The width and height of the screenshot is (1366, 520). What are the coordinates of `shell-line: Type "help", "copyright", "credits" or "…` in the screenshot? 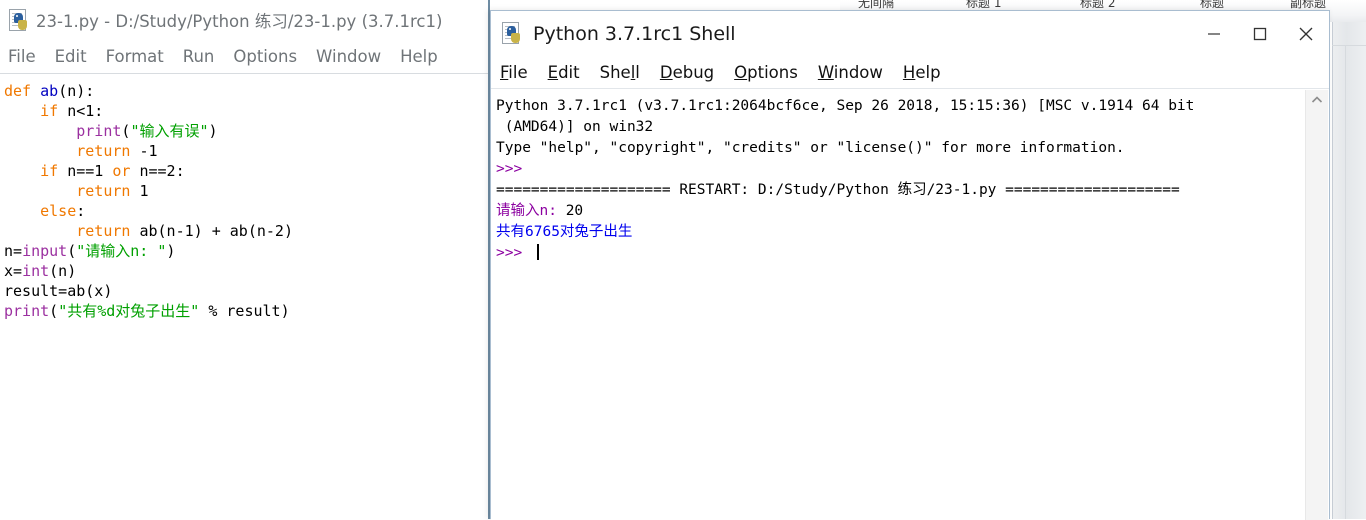 It's located at (901, 148).